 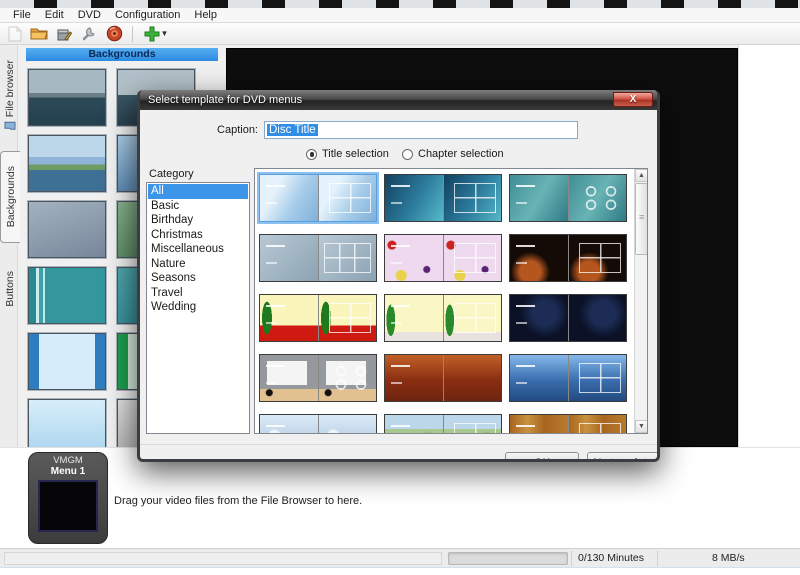 I want to click on no-template-button: No template, so click(x=622, y=455).